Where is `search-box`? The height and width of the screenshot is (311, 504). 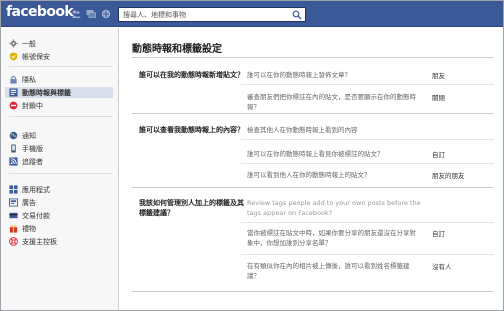
search-box is located at coordinates (212, 14).